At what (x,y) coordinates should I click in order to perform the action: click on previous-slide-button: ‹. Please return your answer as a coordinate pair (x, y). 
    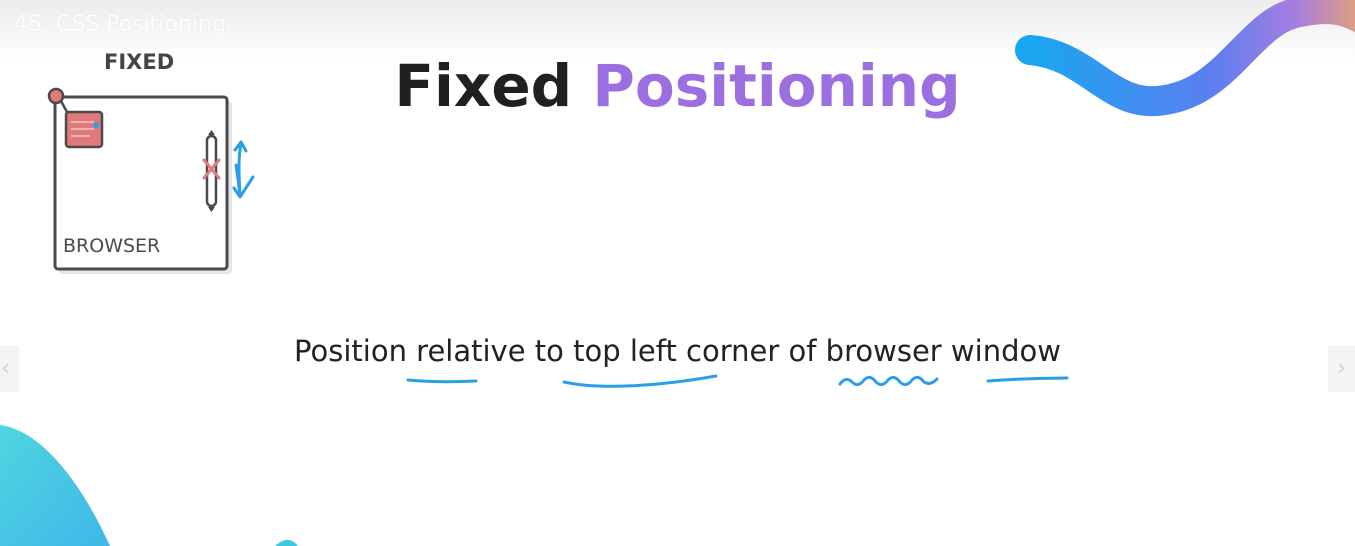
    Looking at the image, I should click on (9, 369).